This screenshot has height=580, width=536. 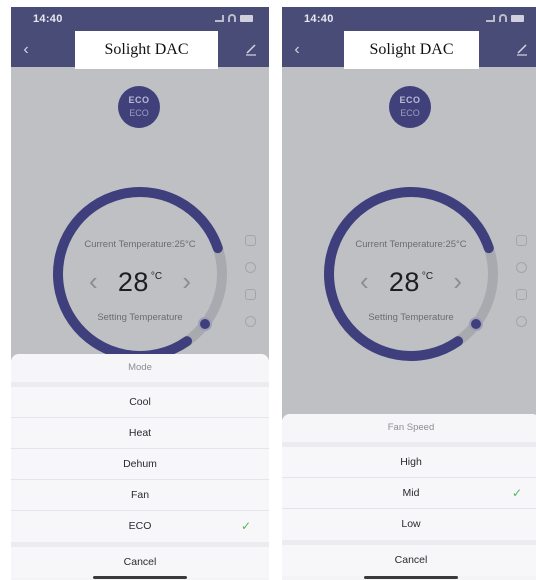 I want to click on option-low: Low, so click(x=409, y=524).